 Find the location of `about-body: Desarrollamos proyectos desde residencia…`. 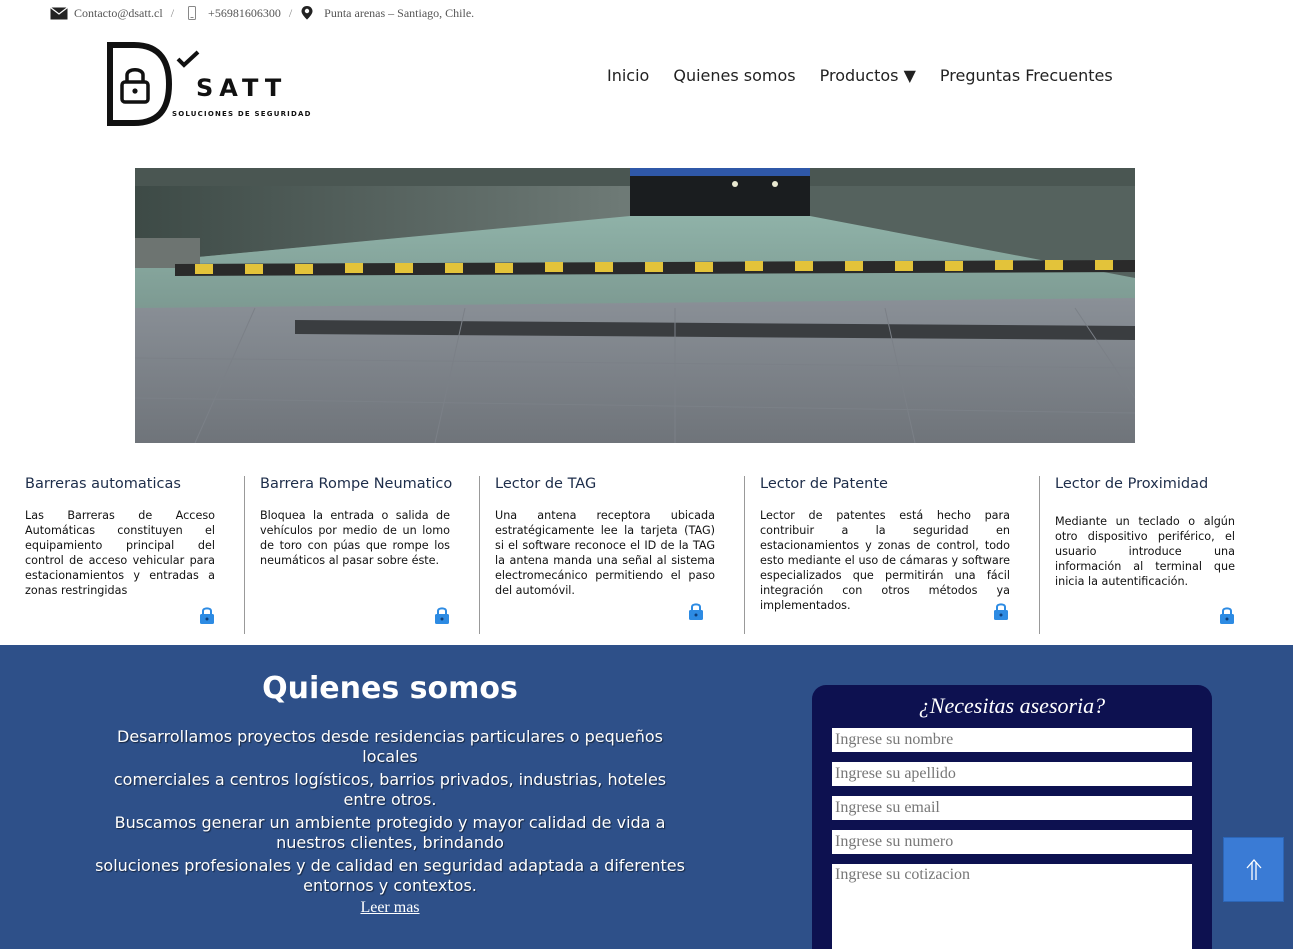

about-body: Desarrollamos proyectos desde residencia… is located at coordinates (390, 813).